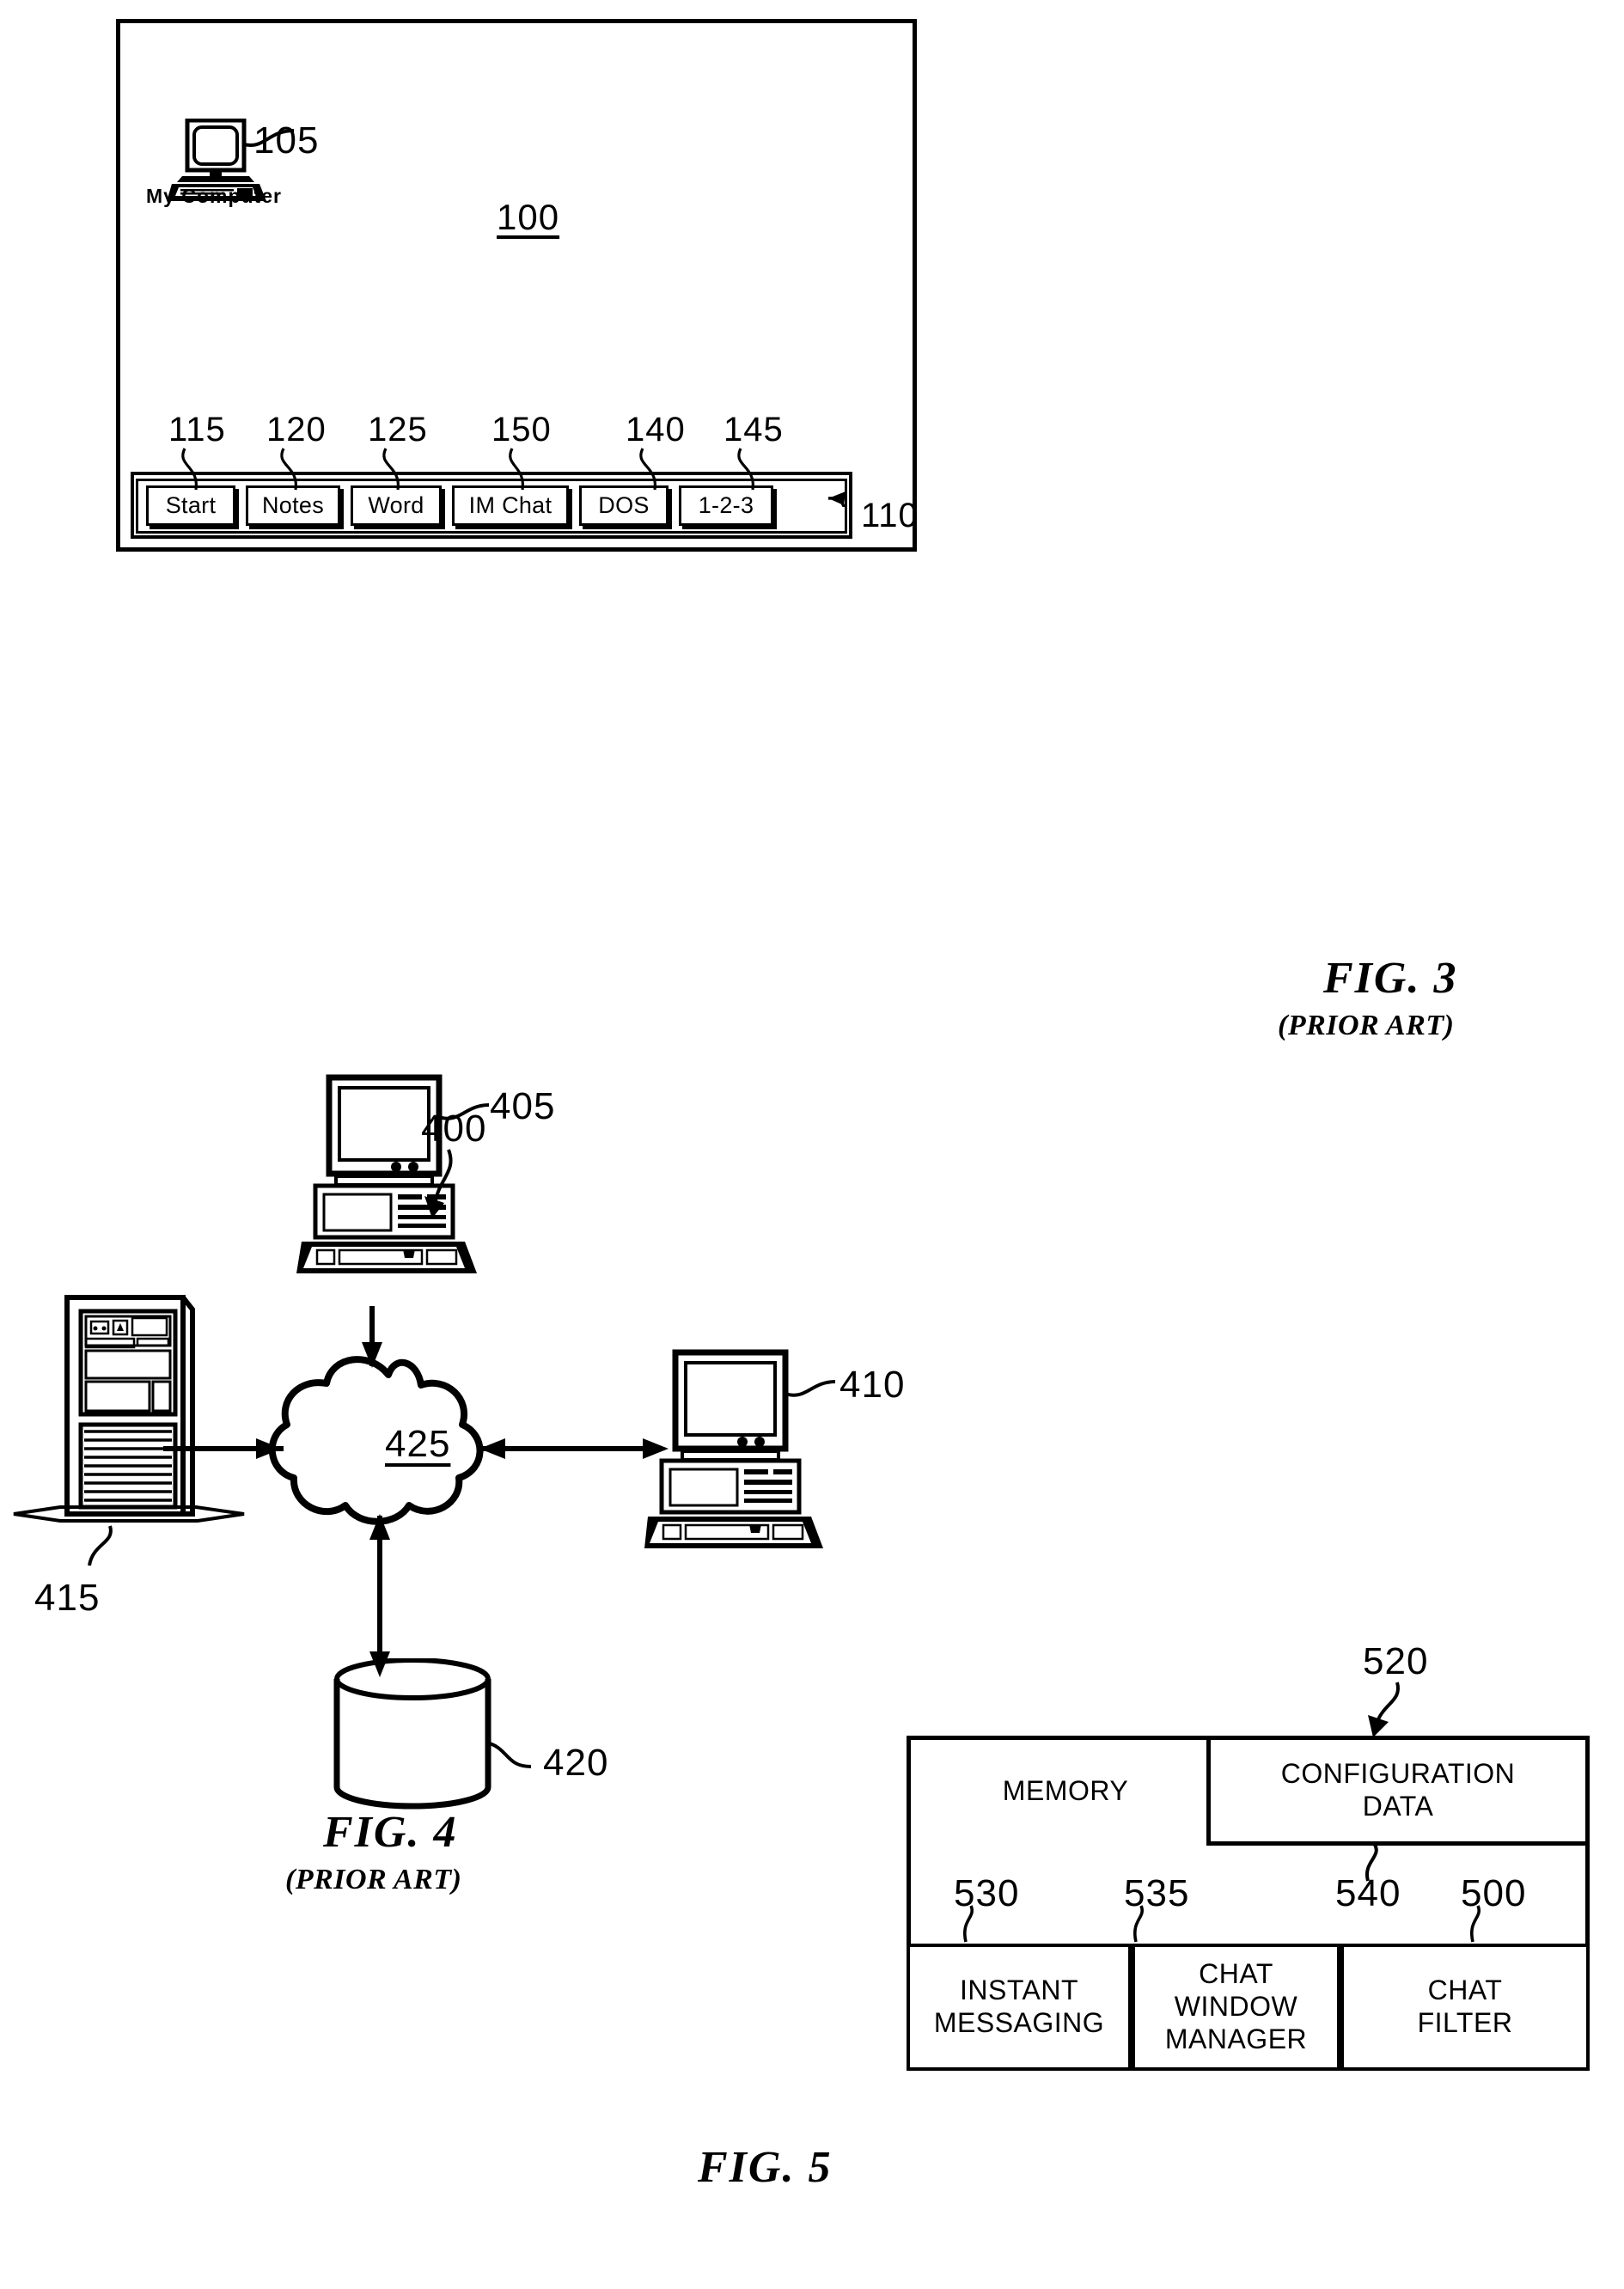 This screenshot has width=1624, height=2289. What do you see at coordinates (513, 478) in the screenshot?
I see `fig3-leader-lines` at bounding box center [513, 478].